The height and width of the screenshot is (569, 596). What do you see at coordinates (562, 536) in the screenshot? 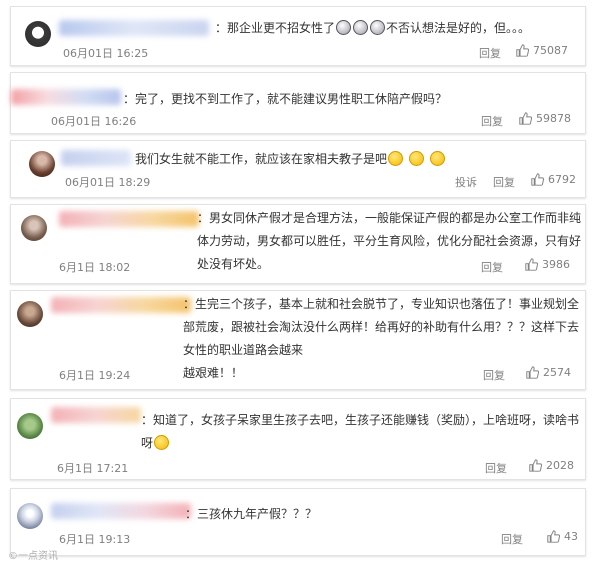
I see `like-button: 43` at bounding box center [562, 536].